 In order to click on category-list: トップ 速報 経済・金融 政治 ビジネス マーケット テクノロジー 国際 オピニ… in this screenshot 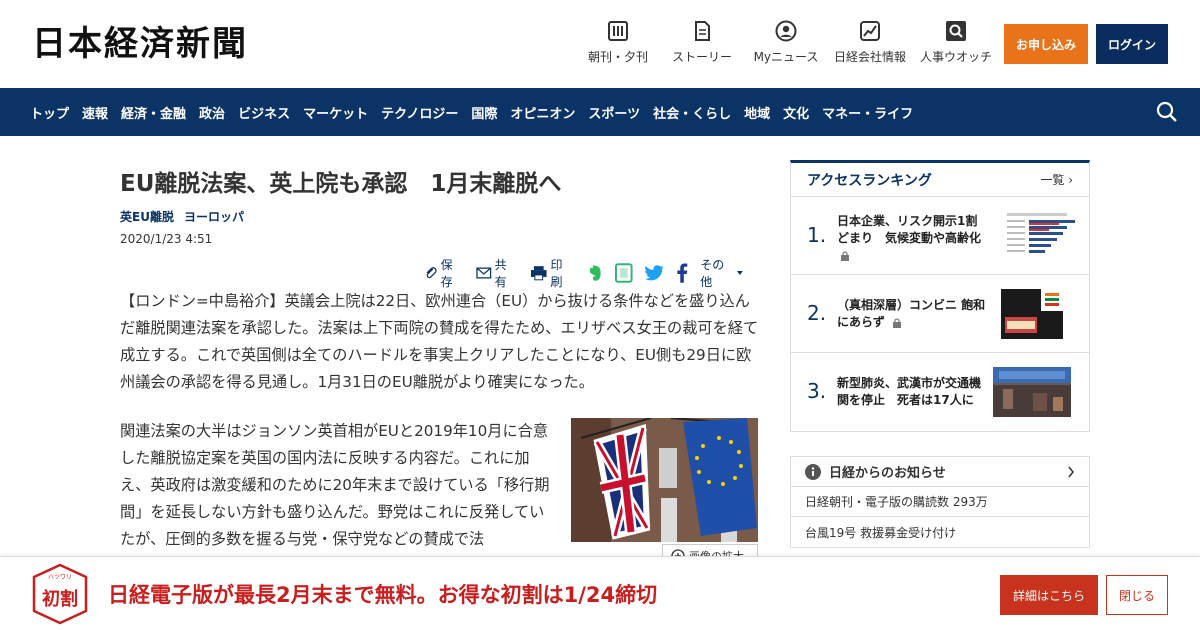, I will do `click(478, 112)`.